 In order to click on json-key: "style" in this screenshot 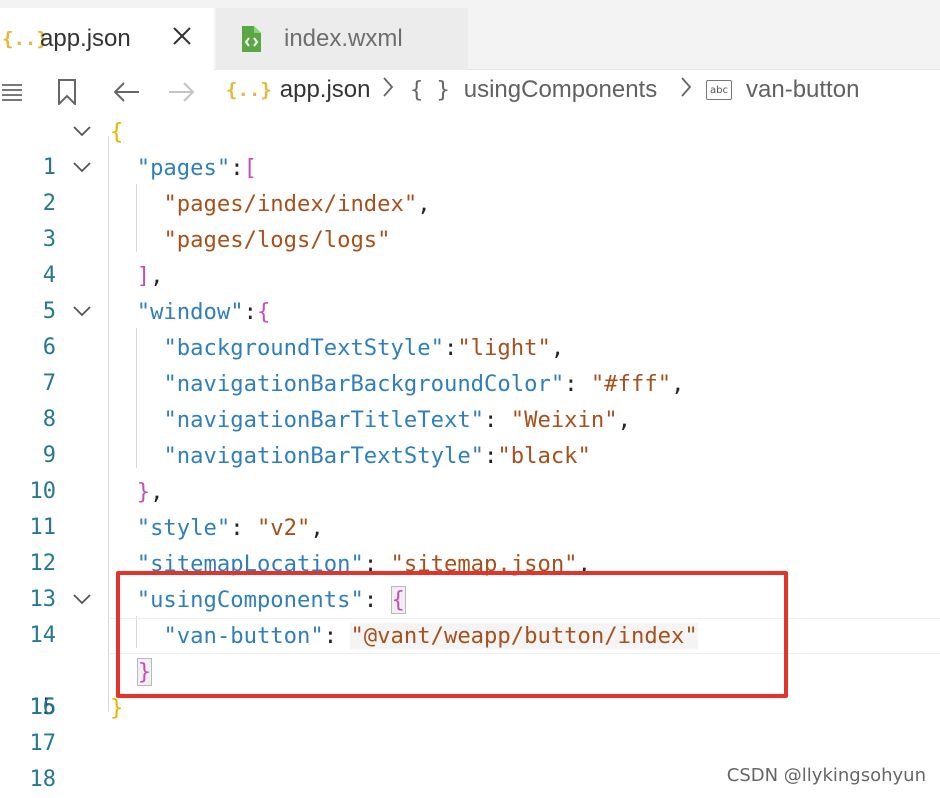, I will do `click(183, 528)`.